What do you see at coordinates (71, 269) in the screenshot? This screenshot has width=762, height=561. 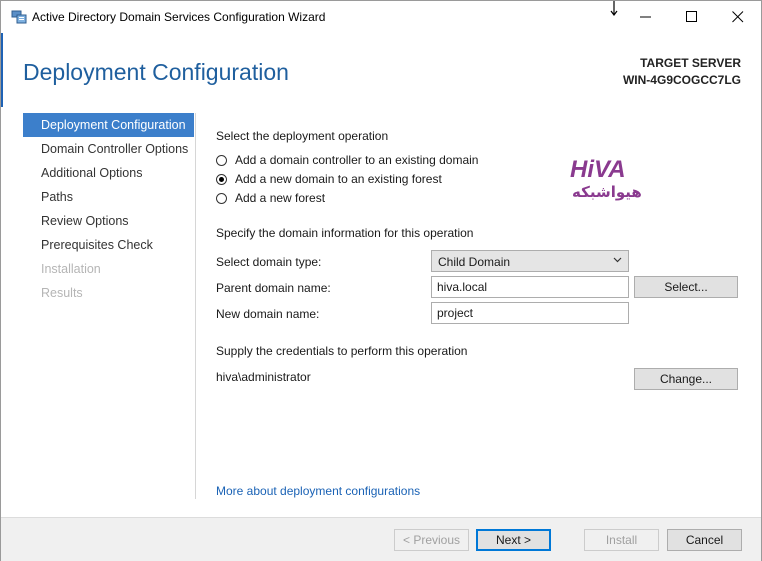 I see `nav-item-installation: Installation` at bounding box center [71, 269].